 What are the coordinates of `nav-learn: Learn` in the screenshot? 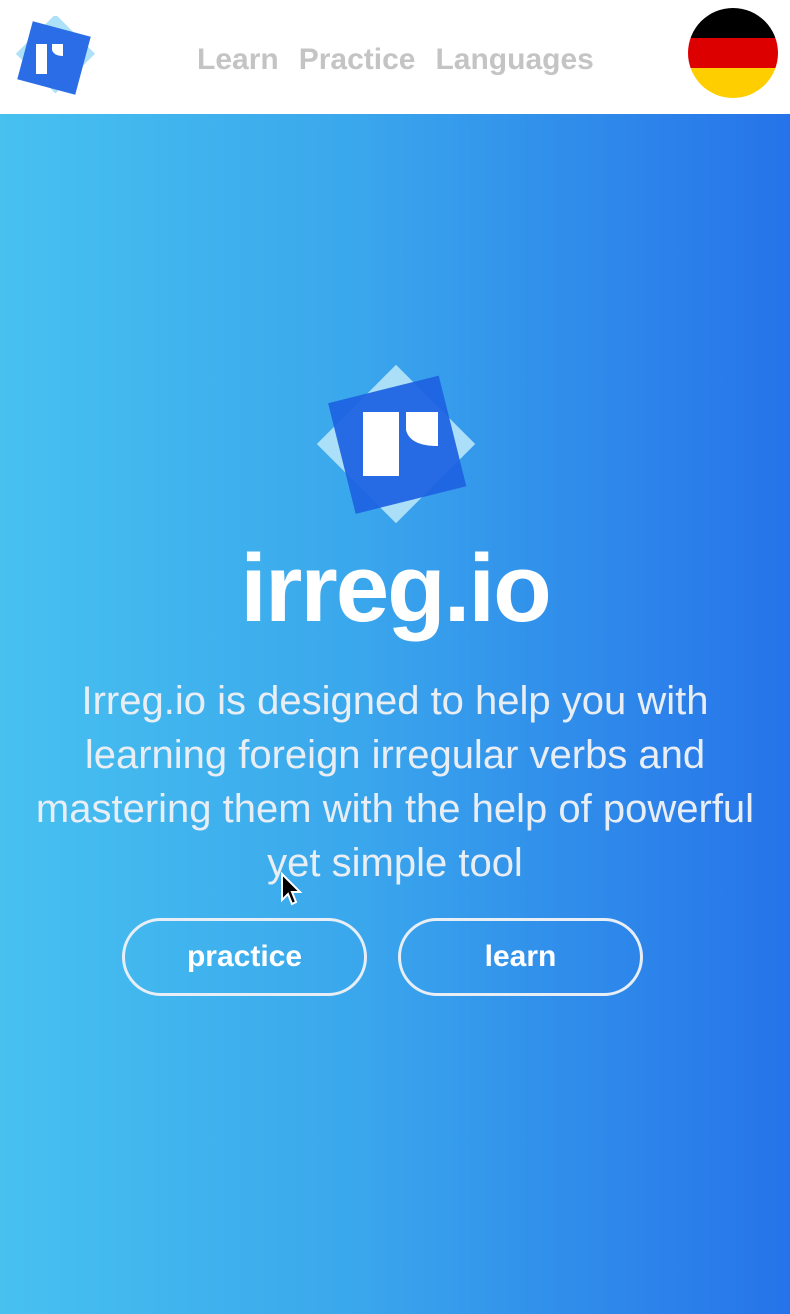 It's located at (238, 60).